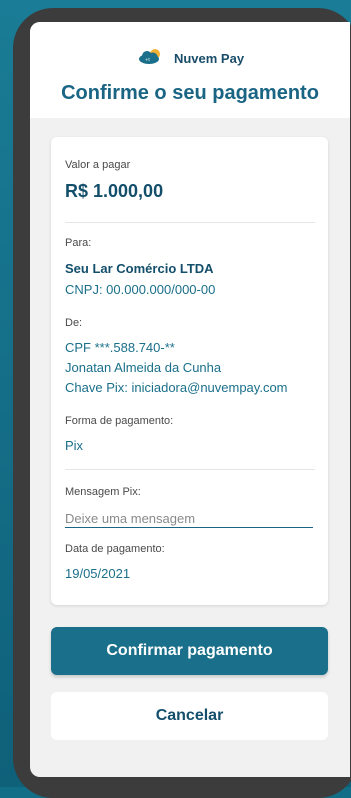  Describe the element at coordinates (151, 58) in the screenshot. I see `cloud-sun-icon: +t` at that location.